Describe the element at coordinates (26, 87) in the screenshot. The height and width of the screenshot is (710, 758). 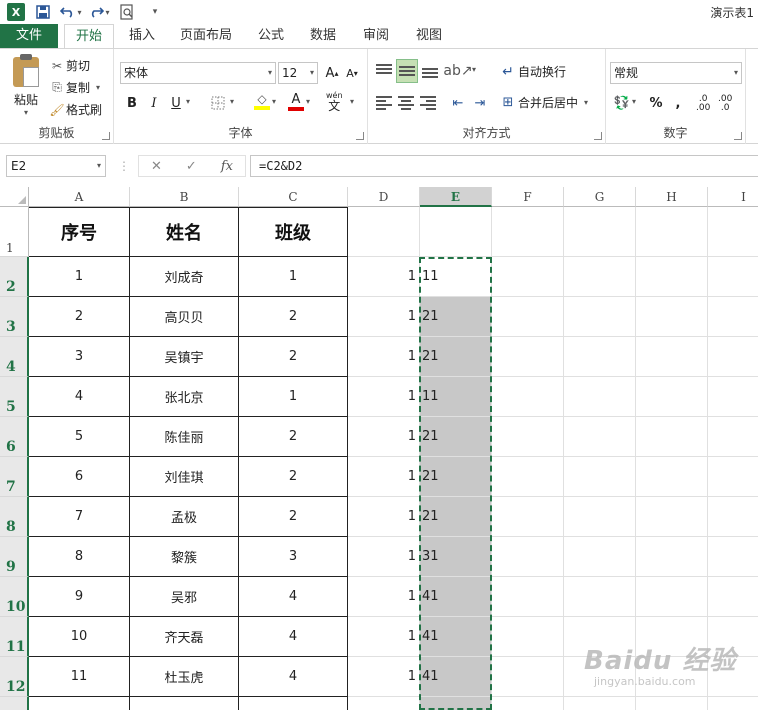
I see `paste-button: 粘贴 ▾` at that location.